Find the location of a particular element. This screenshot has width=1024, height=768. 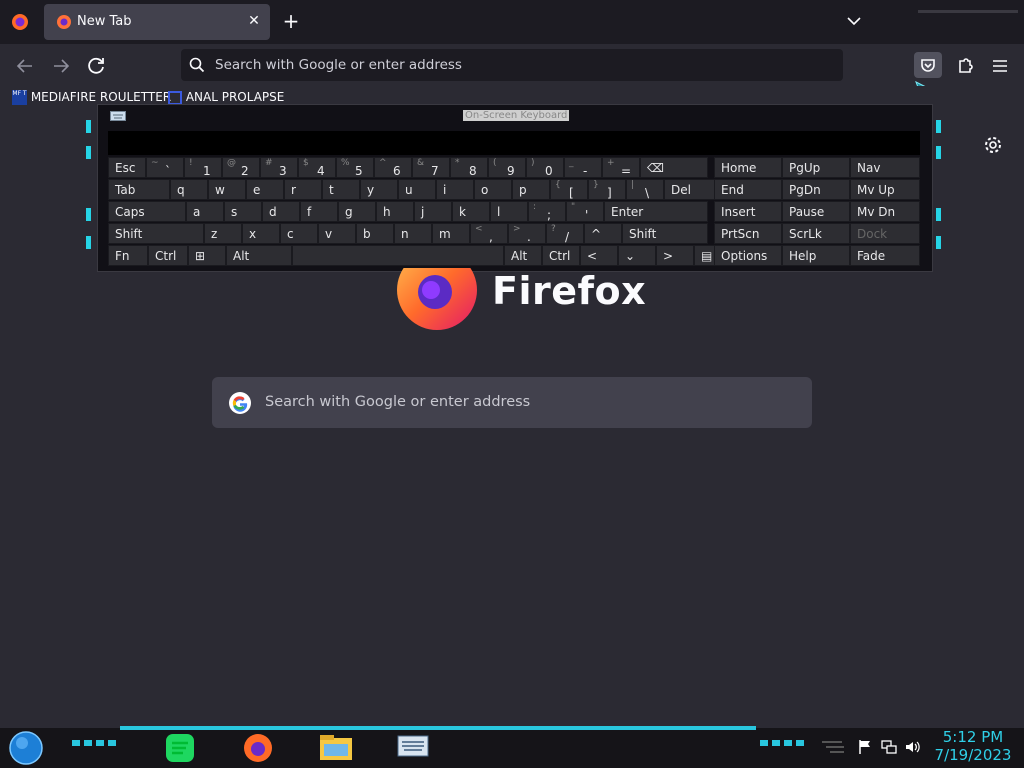

osk-key: >. is located at coordinates (527, 233).